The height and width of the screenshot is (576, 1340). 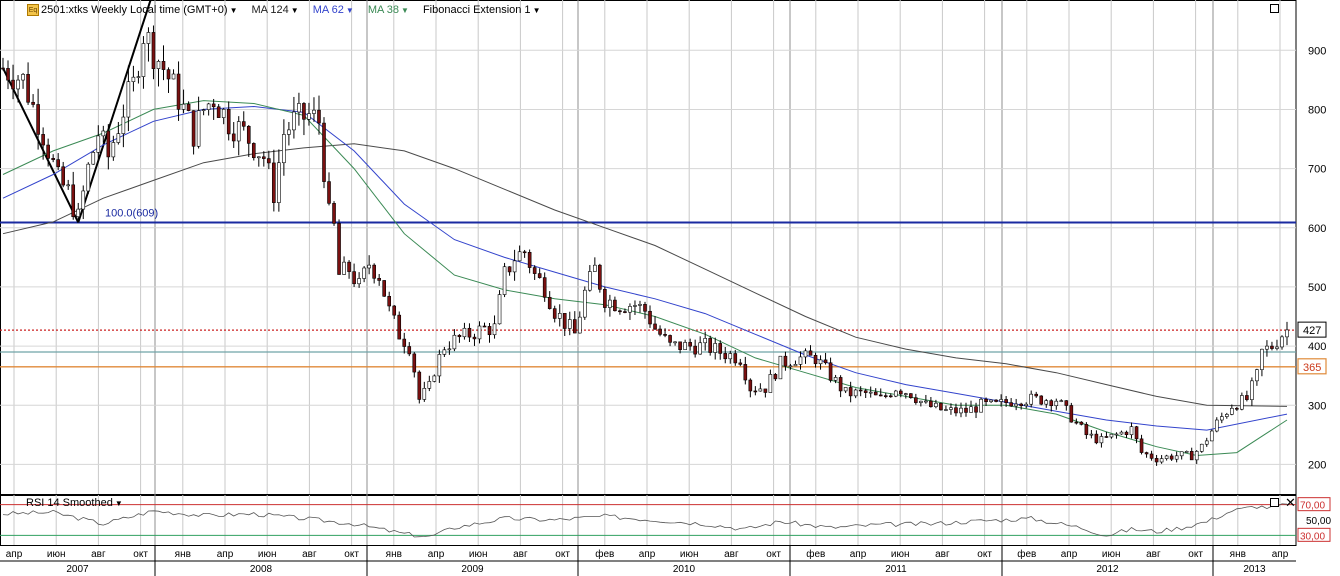 I want to click on year-label: 2012, so click(x=1107, y=569).